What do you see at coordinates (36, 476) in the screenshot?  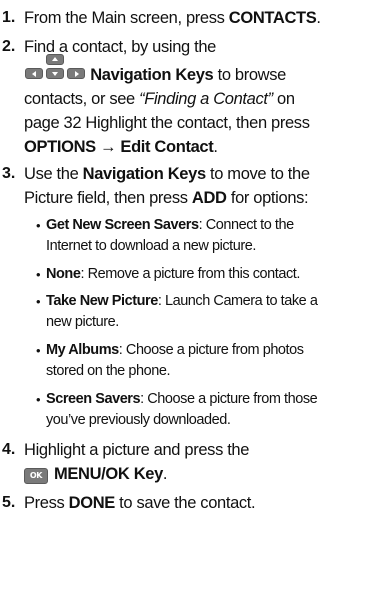 I see `ok-key-icon: OK` at bounding box center [36, 476].